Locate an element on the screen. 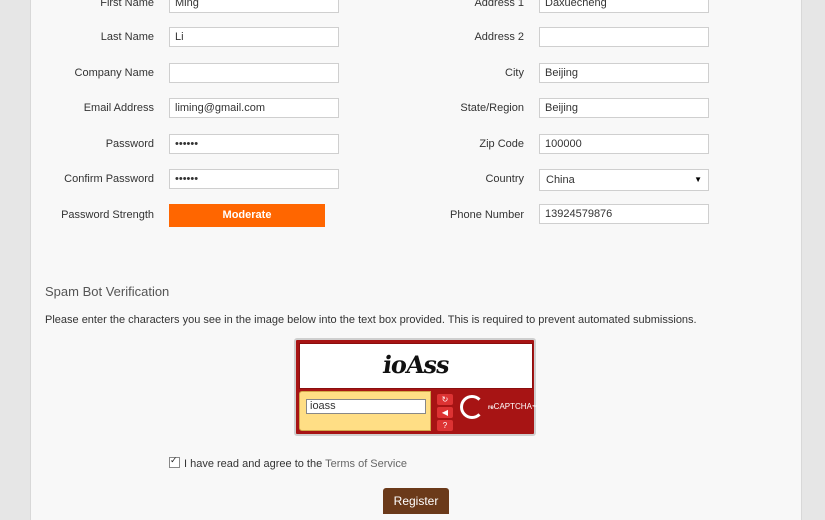 This screenshot has height=520, width=825. recaptcha-brand: reCAPTCHA™ is located at coordinates (513, 406).